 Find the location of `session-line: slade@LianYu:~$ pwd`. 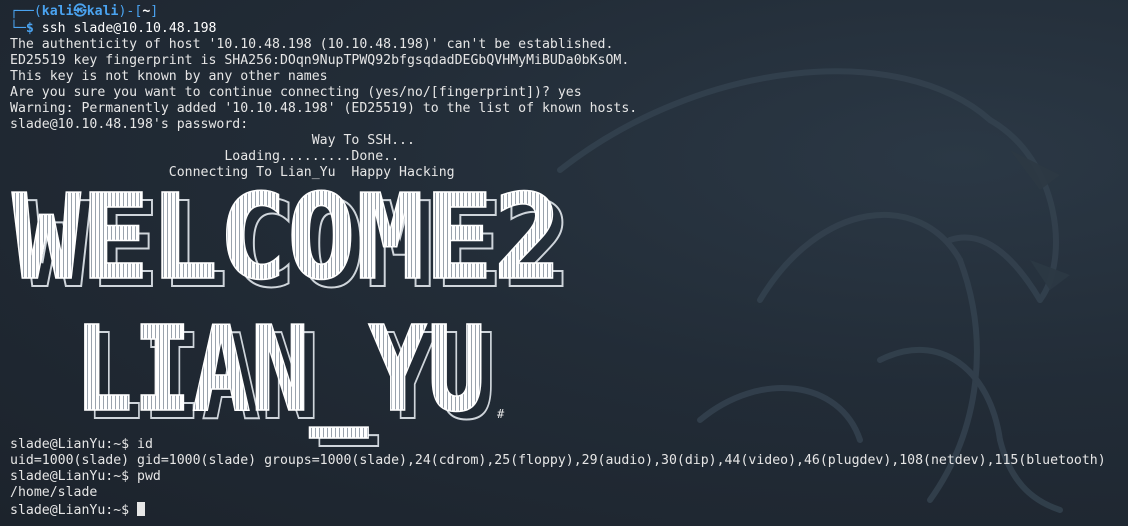

session-line: slade@LianYu:~$ pwd is located at coordinates (85, 476).